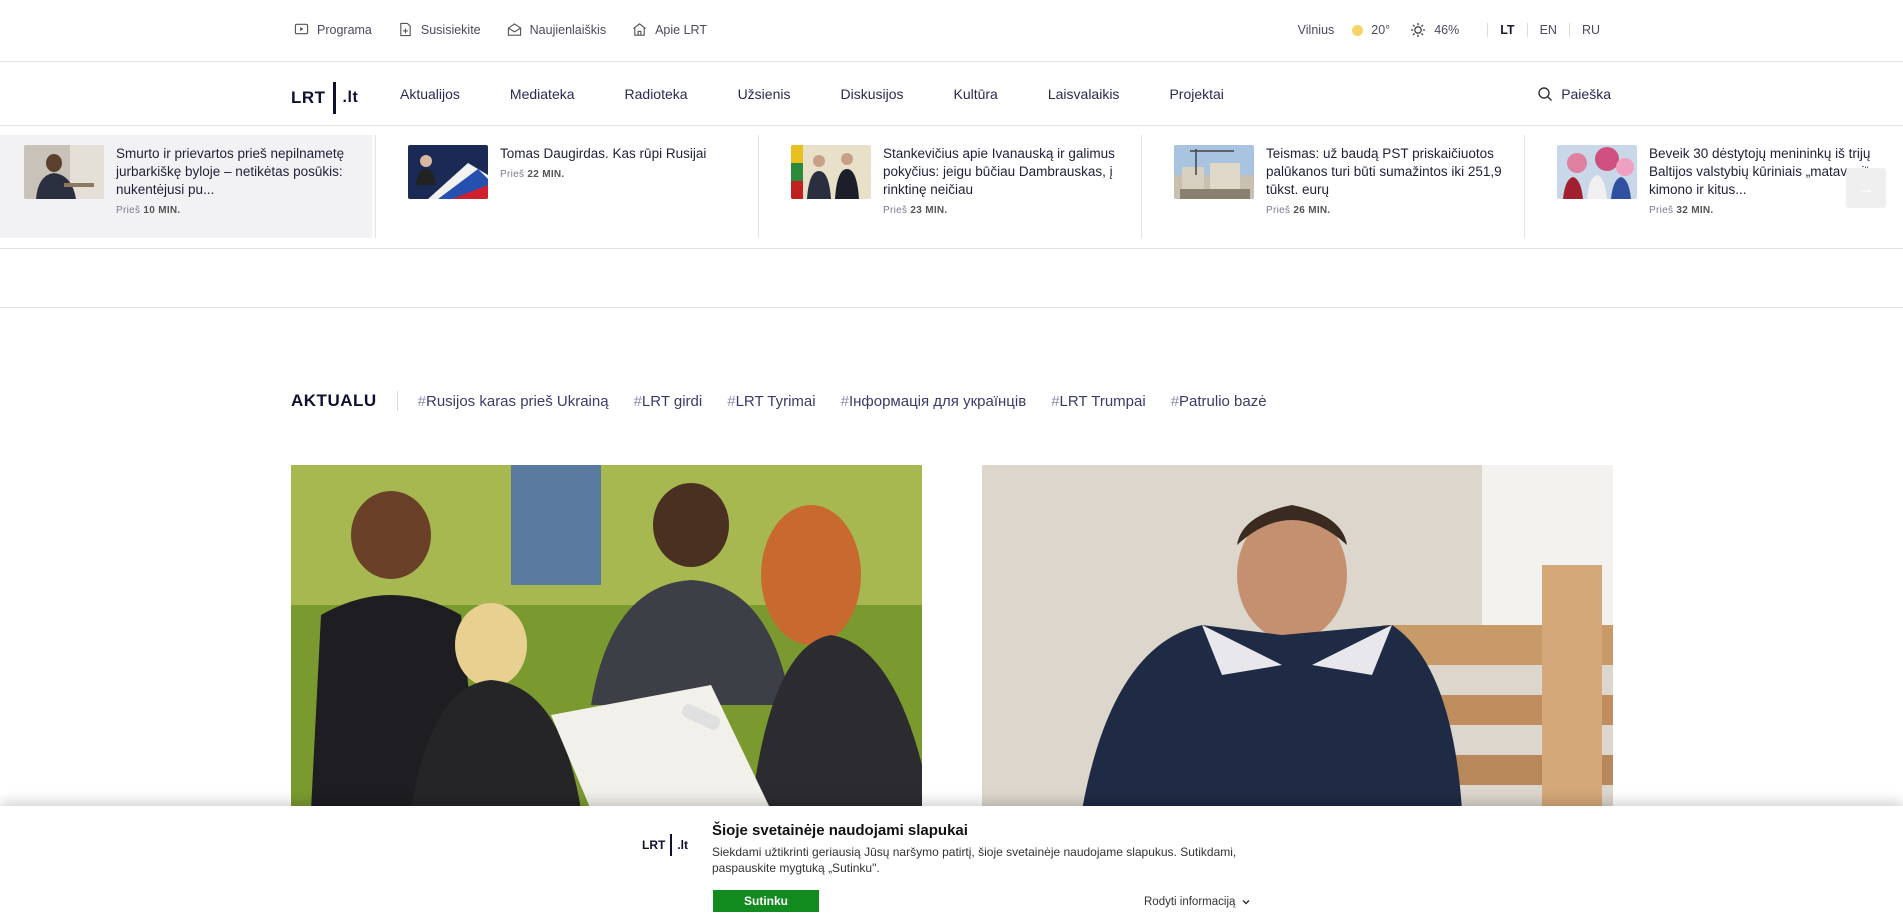 Image resolution: width=1903 pixels, height=919 pixels. I want to click on tag-link: #LRT Trumpai, so click(1098, 401).